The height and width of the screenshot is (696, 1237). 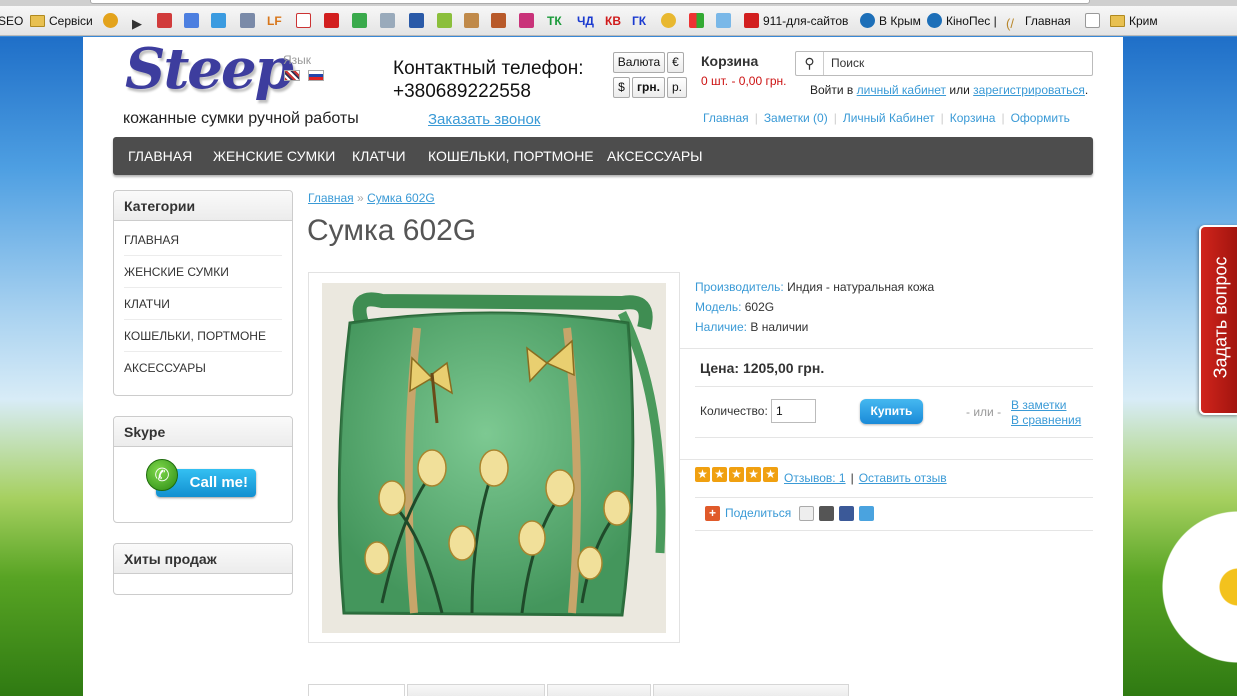 What do you see at coordinates (316, 75) in the screenshot?
I see `russian-flag-icon` at bounding box center [316, 75].